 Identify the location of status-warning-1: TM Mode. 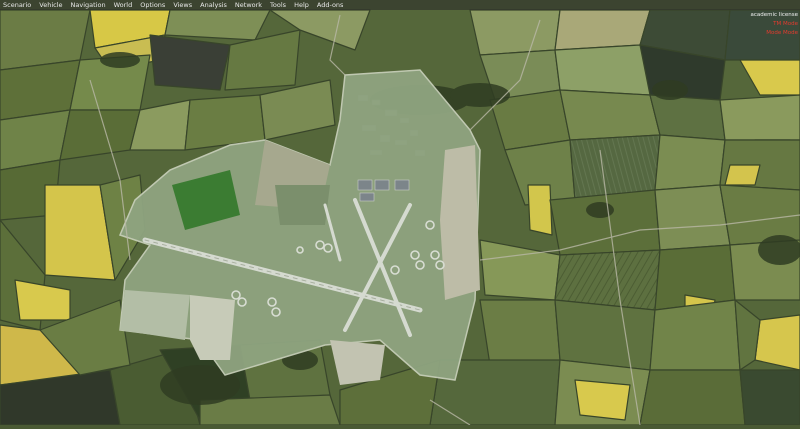
(785, 24).